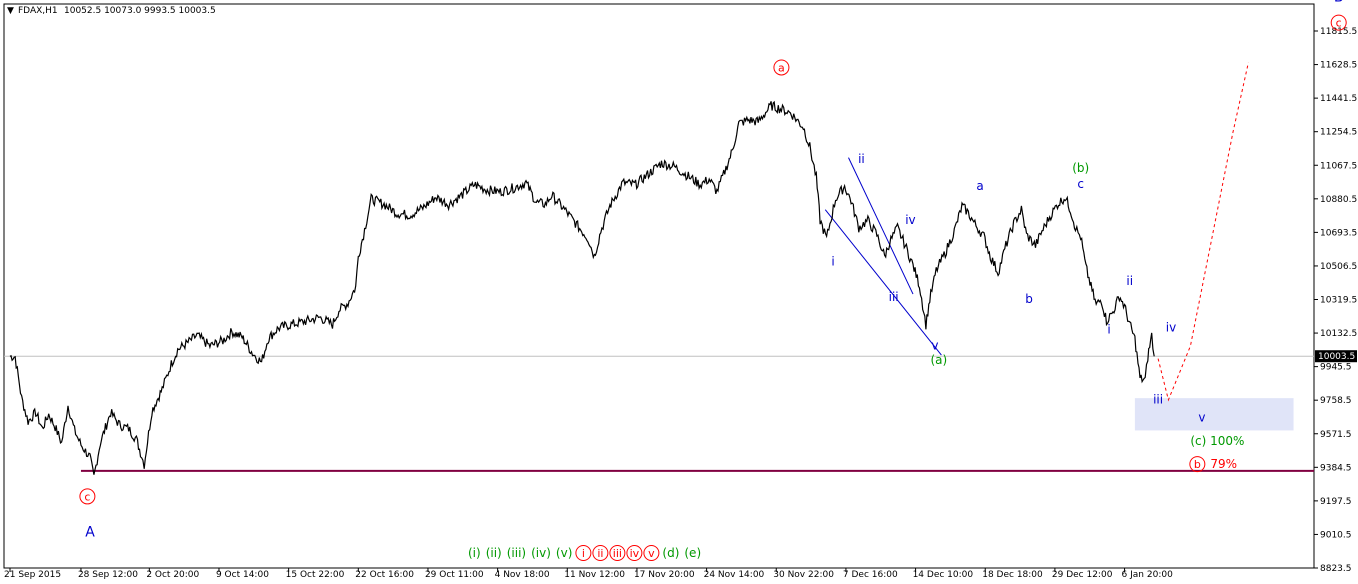 Image resolution: width=1358 pixels, height=584 pixels. I want to click on target-79-label: 79%, so click(1223, 464).